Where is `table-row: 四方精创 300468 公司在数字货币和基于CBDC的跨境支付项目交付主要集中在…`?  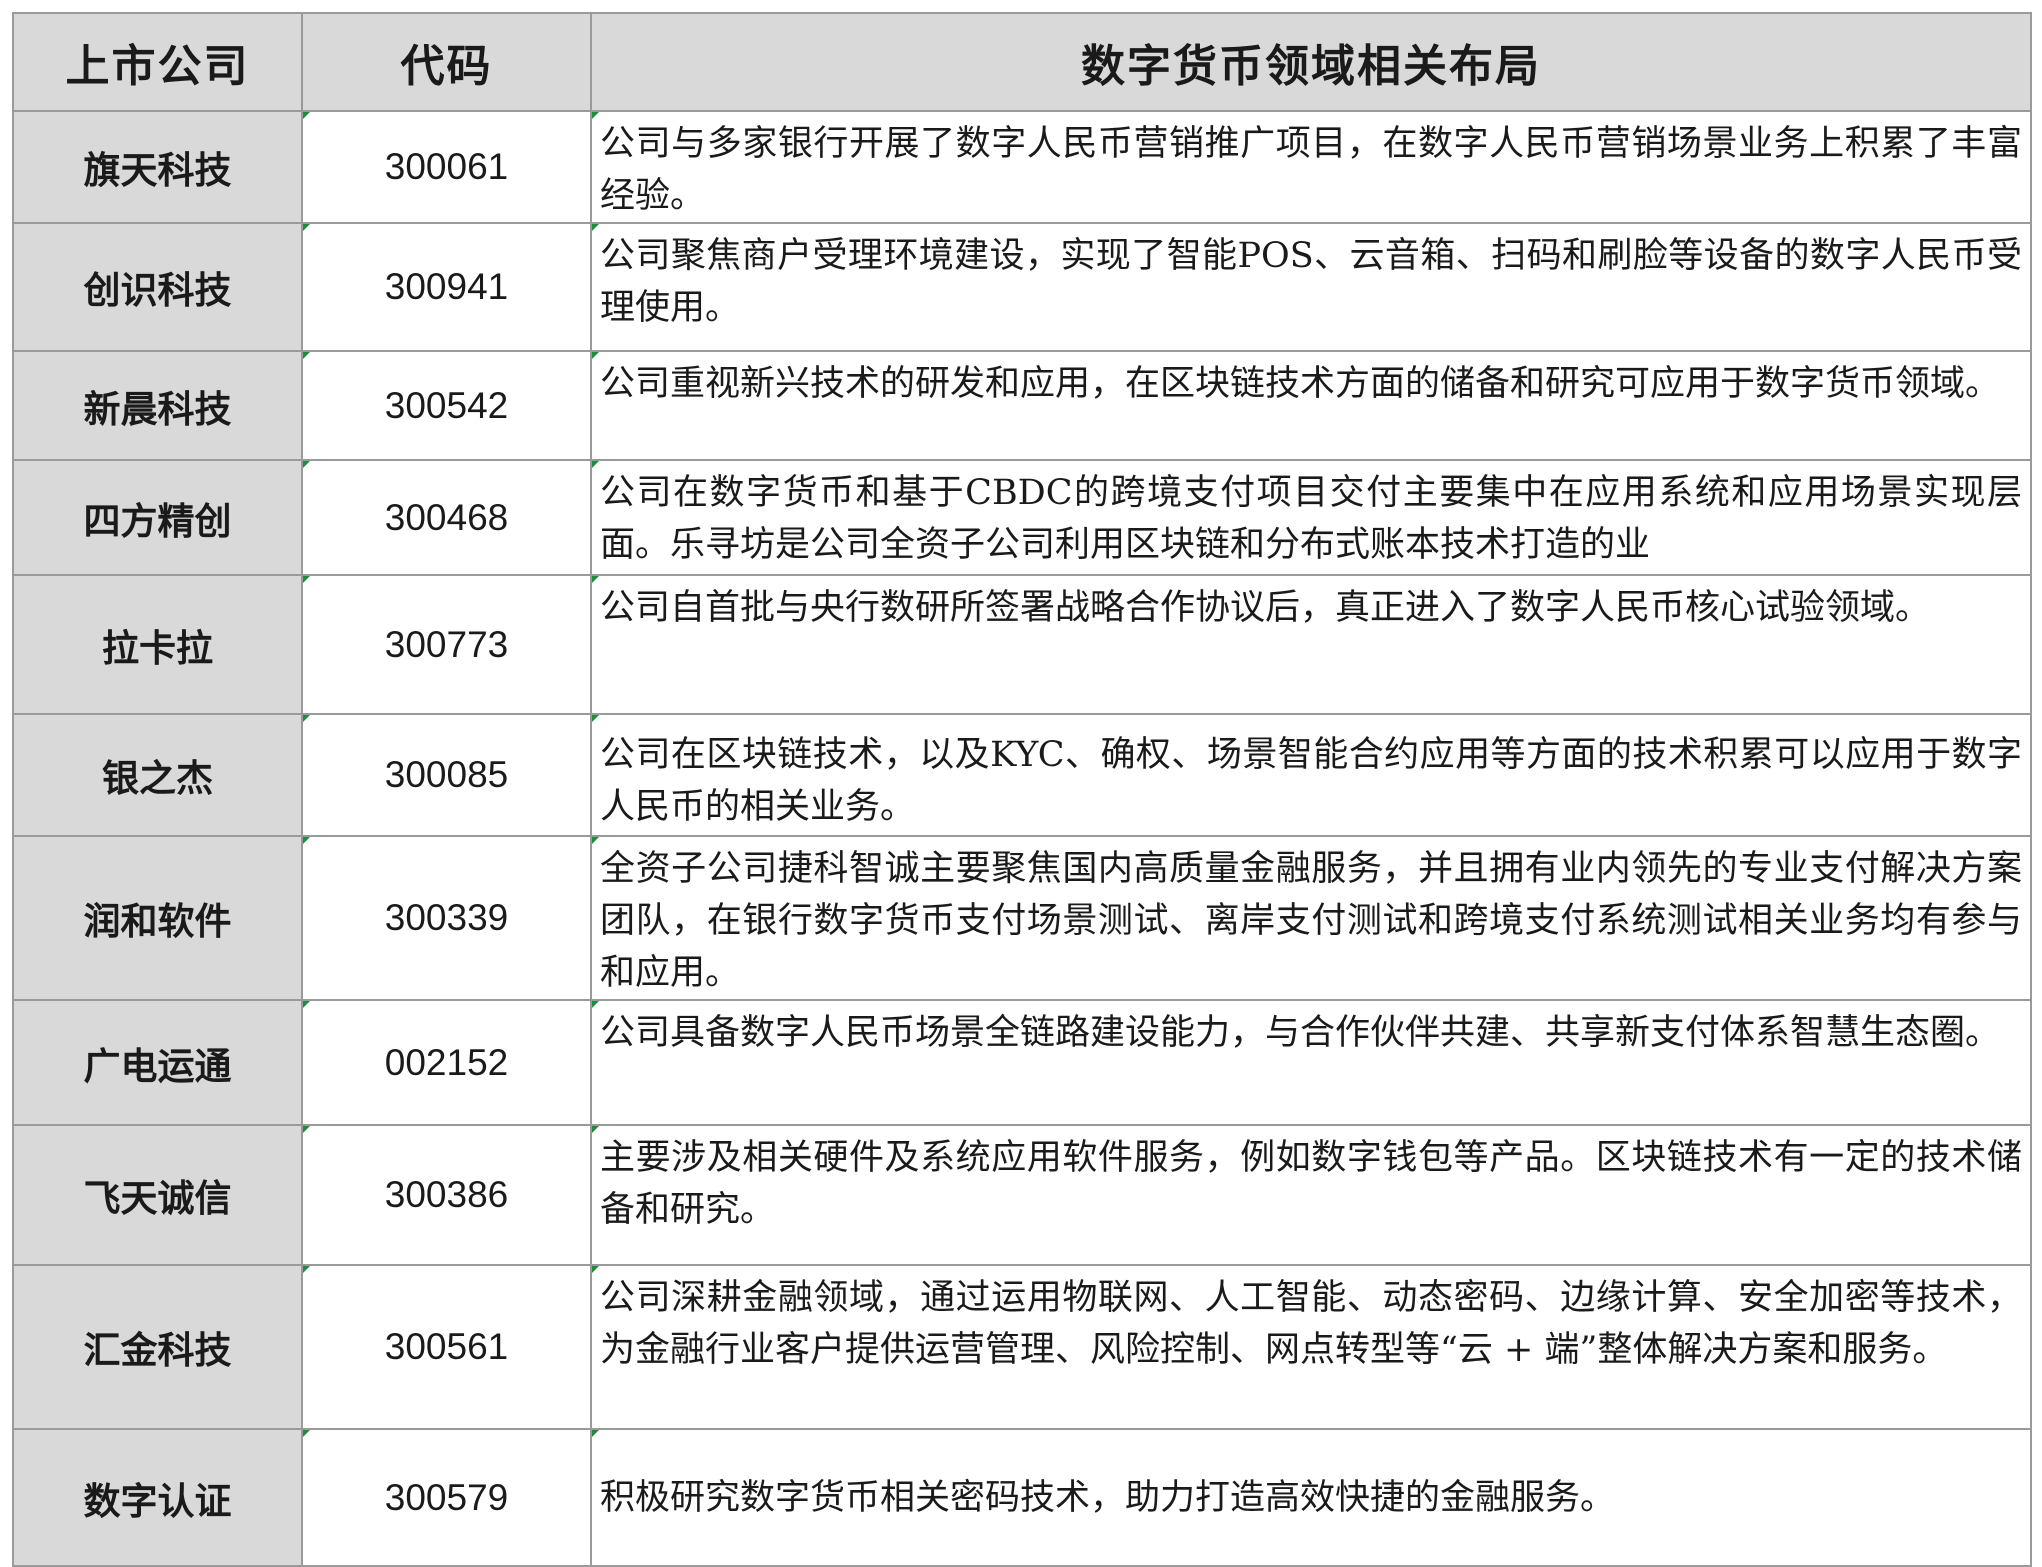
table-row: 四方精创 300468 公司在数字货币和基于CBDC的跨境支付项目交付主要集中在… is located at coordinates (1022, 517).